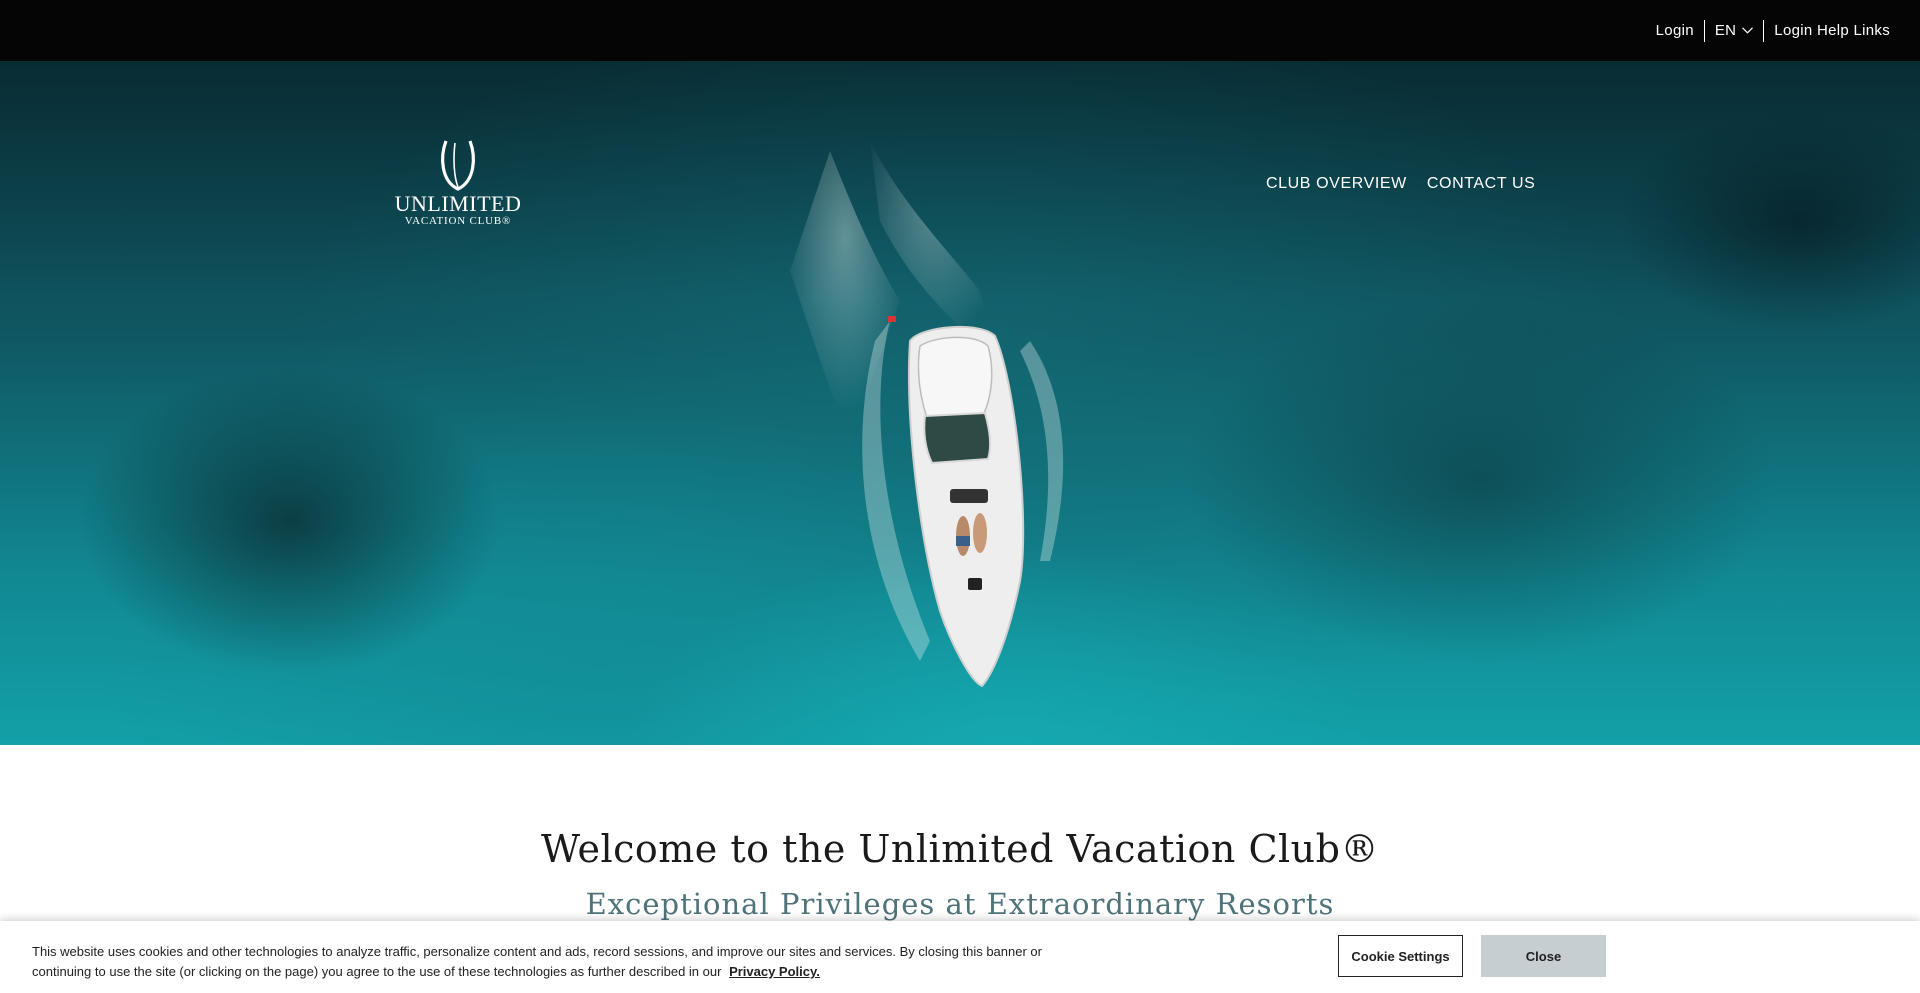  I want to click on login-help-link: Login Help Links, so click(1832, 30).